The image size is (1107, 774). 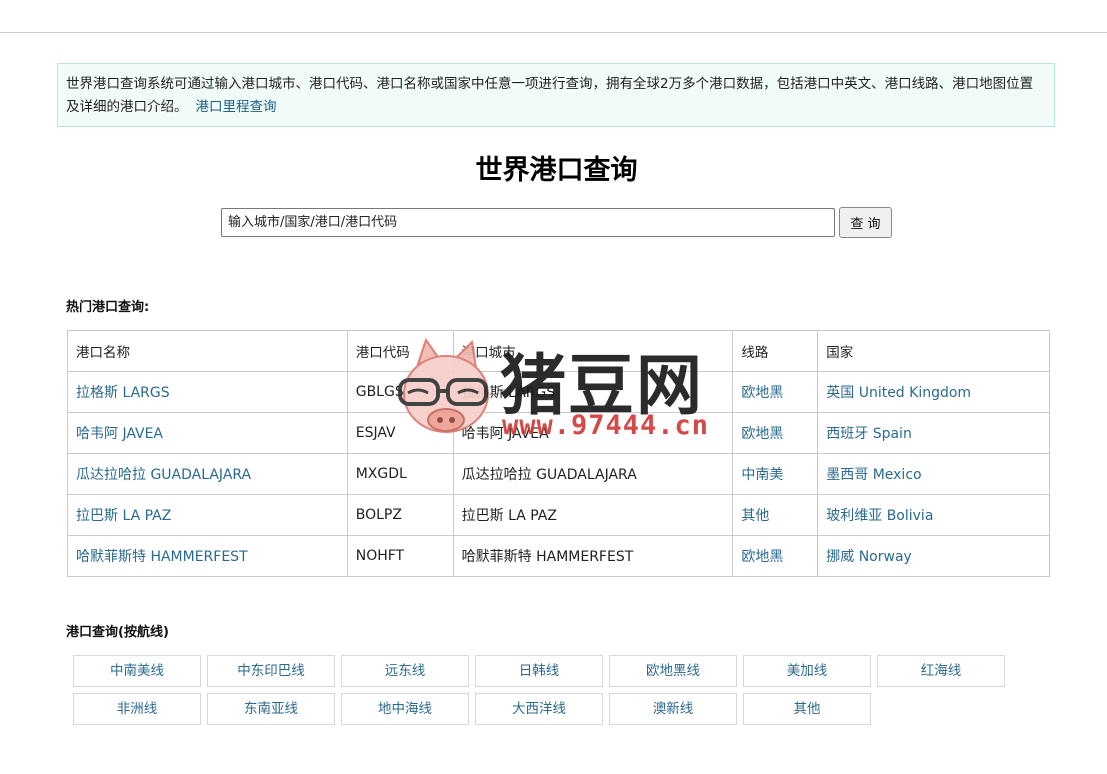 I want to click on table-header-row: 港口名称 港口代码 港口城市 线路 国家, so click(x=558, y=351).